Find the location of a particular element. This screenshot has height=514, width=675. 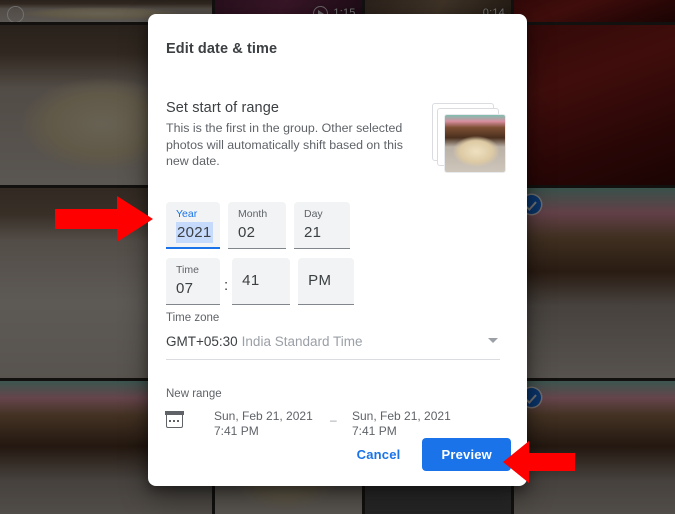

select-circle-icon is located at coordinates (15, 14).